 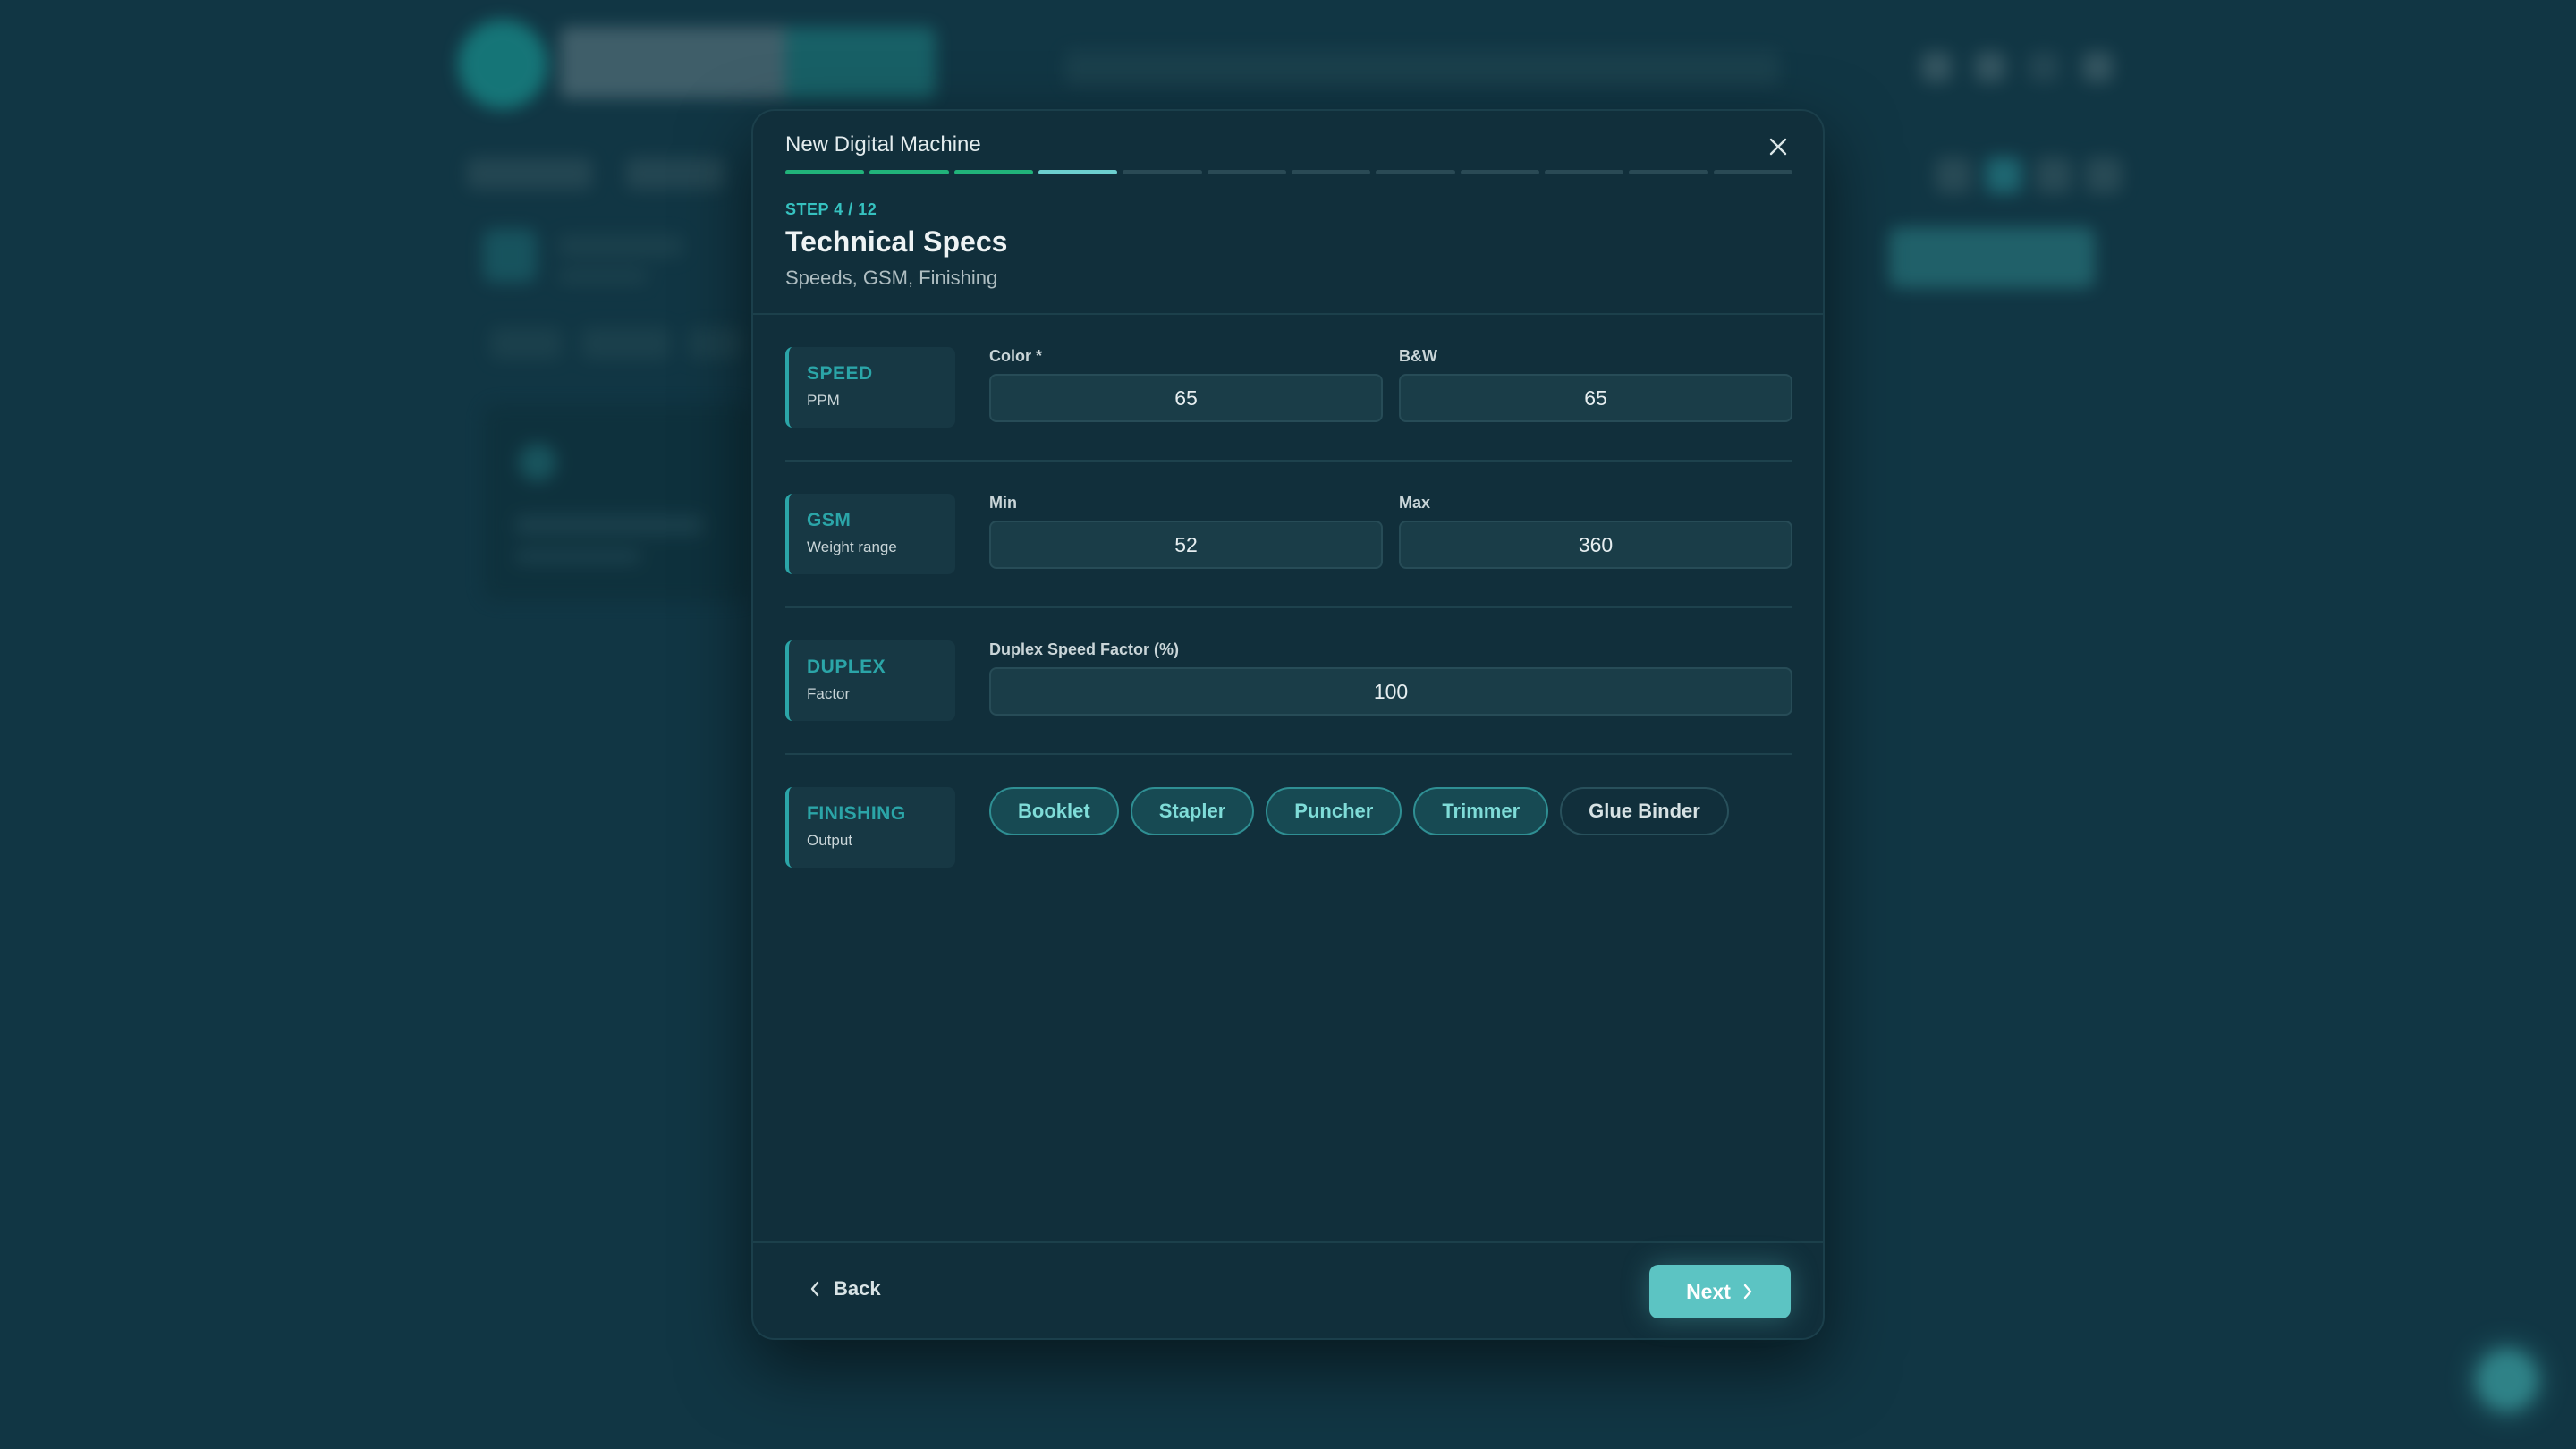 I want to click on finishing-chip-puncher: Puncher, so click(x=1334, y=811).